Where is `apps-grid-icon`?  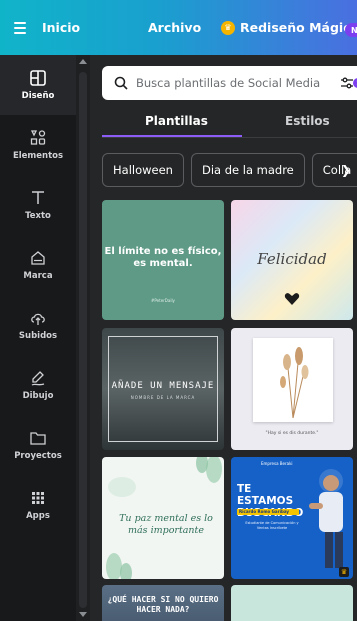
apps-grid-icon is located at coordinates (38, 498).